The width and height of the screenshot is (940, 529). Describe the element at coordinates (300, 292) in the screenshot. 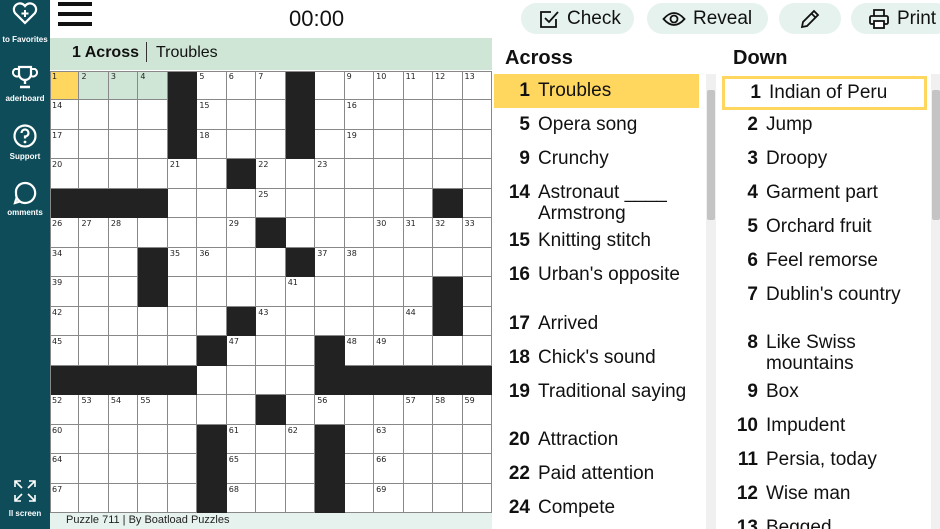

I see `grid-cell: 41` at that location.